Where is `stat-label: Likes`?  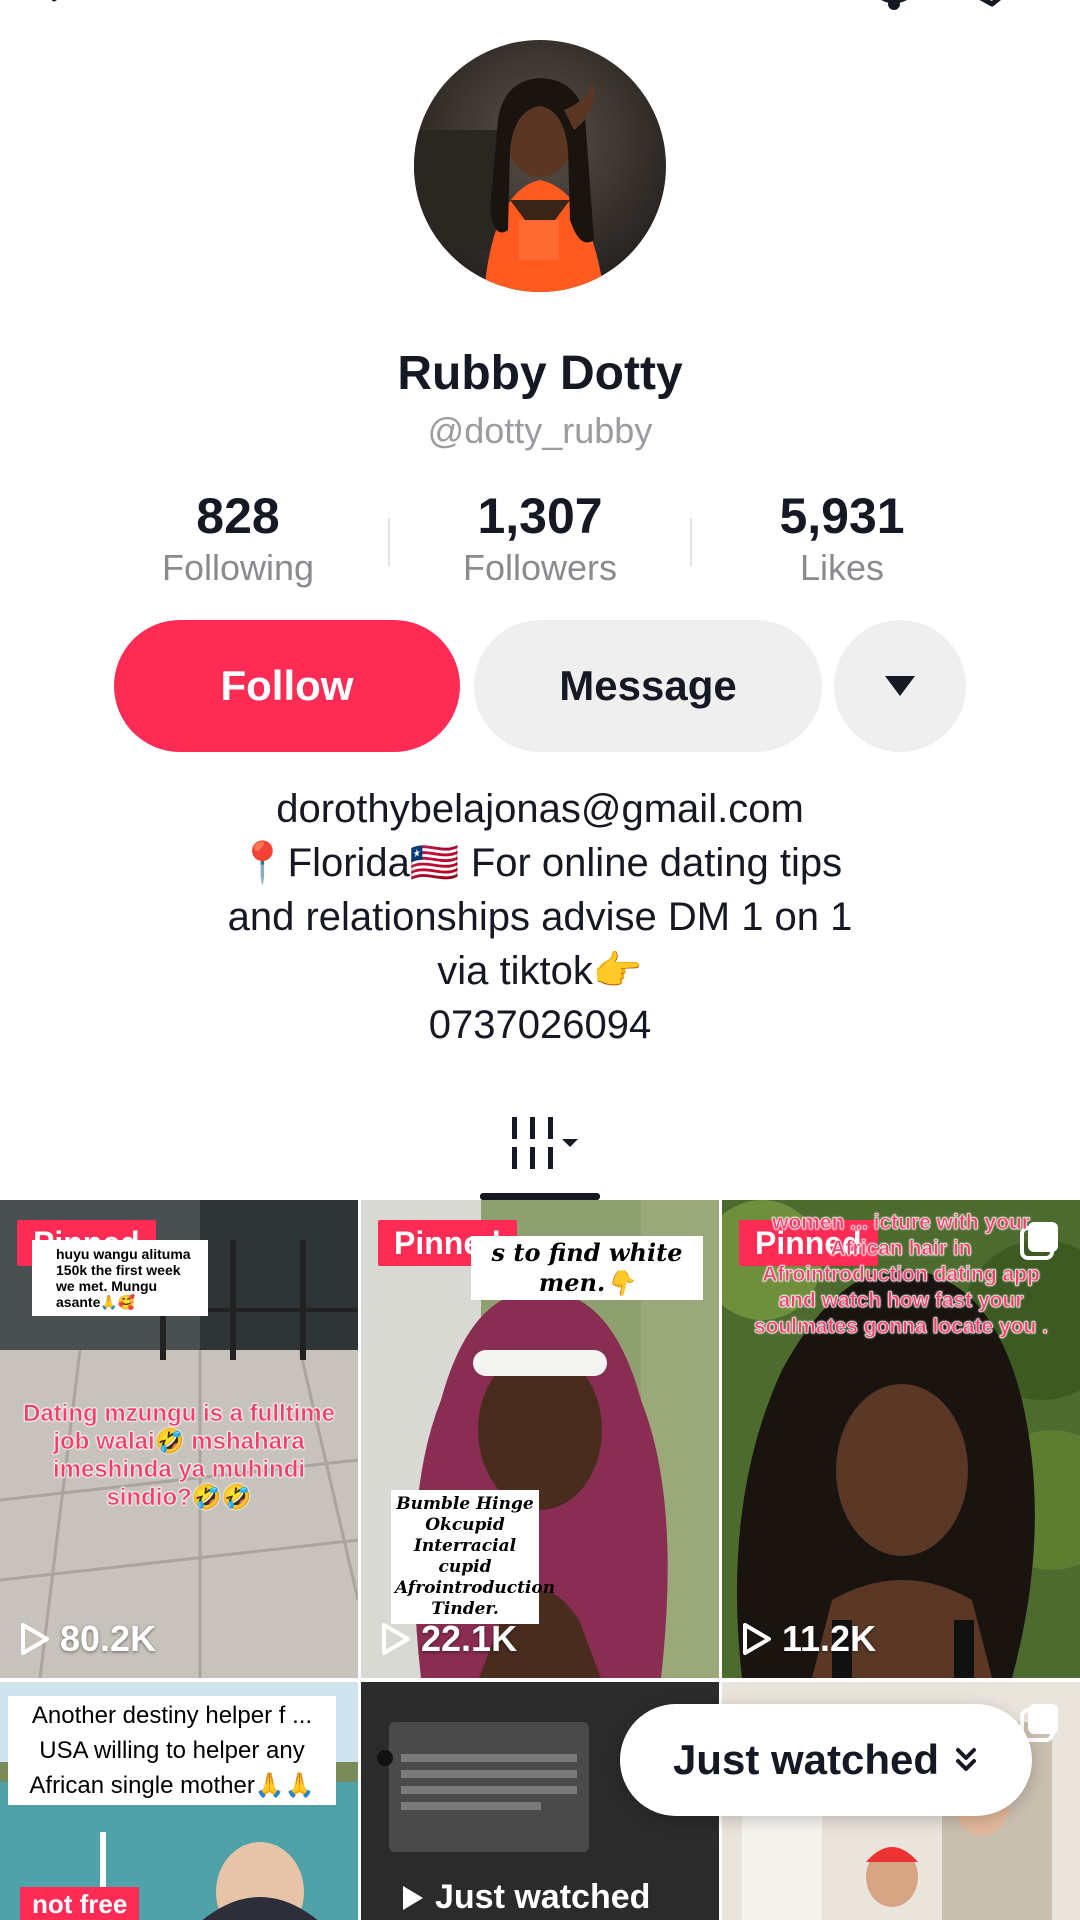 stat-label: Likes is located at coordinates (842, 567).